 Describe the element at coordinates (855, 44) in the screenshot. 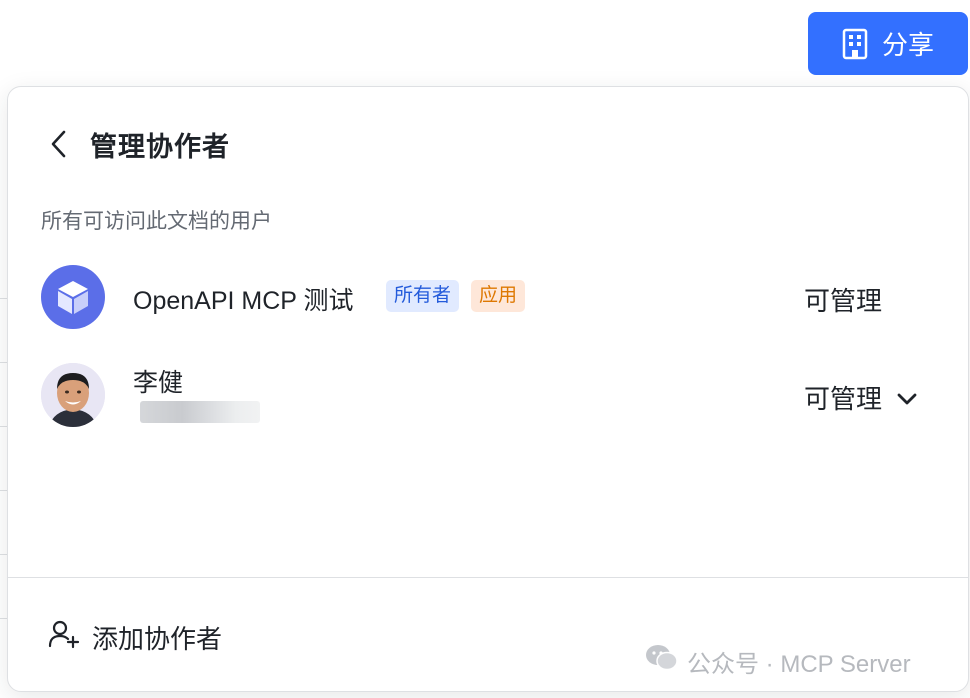

I see `building-icon` at that location.